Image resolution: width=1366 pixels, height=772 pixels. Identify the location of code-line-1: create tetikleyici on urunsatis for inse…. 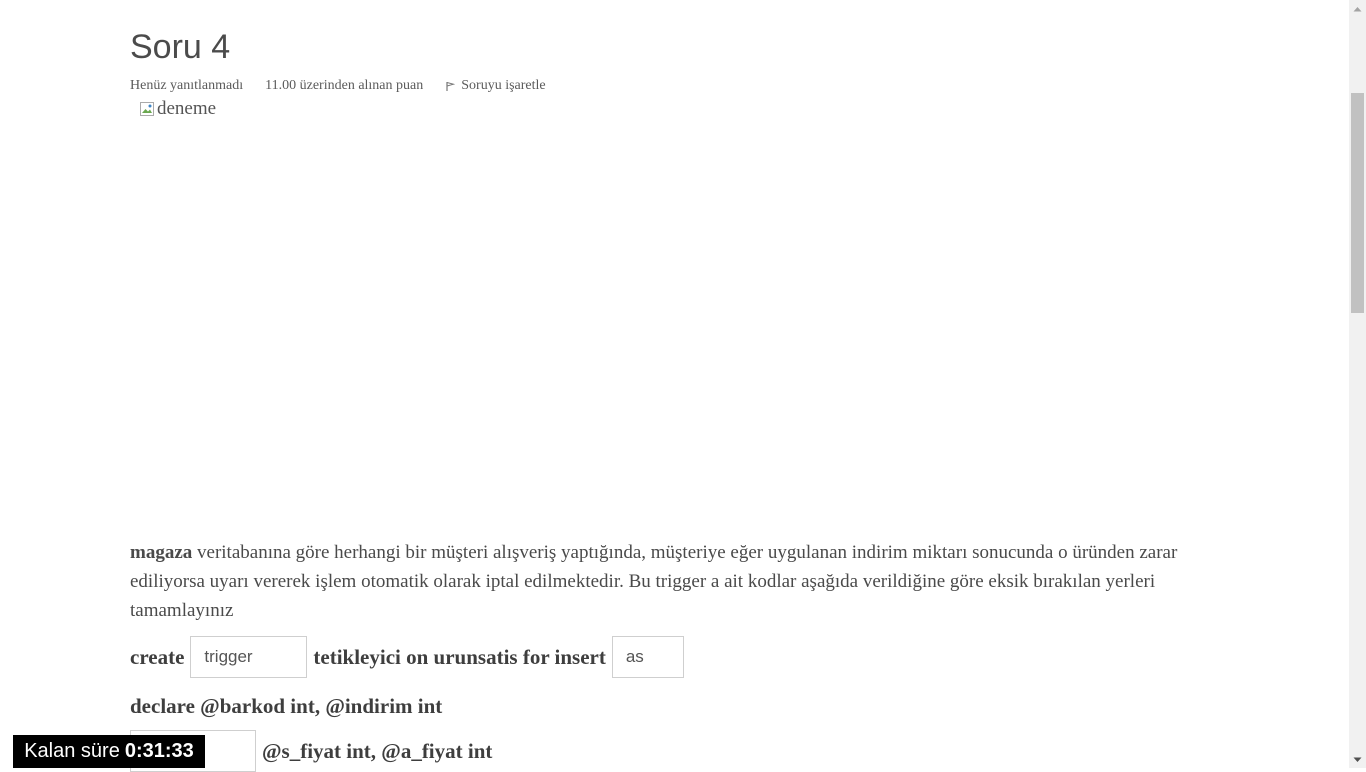
(407, 657).